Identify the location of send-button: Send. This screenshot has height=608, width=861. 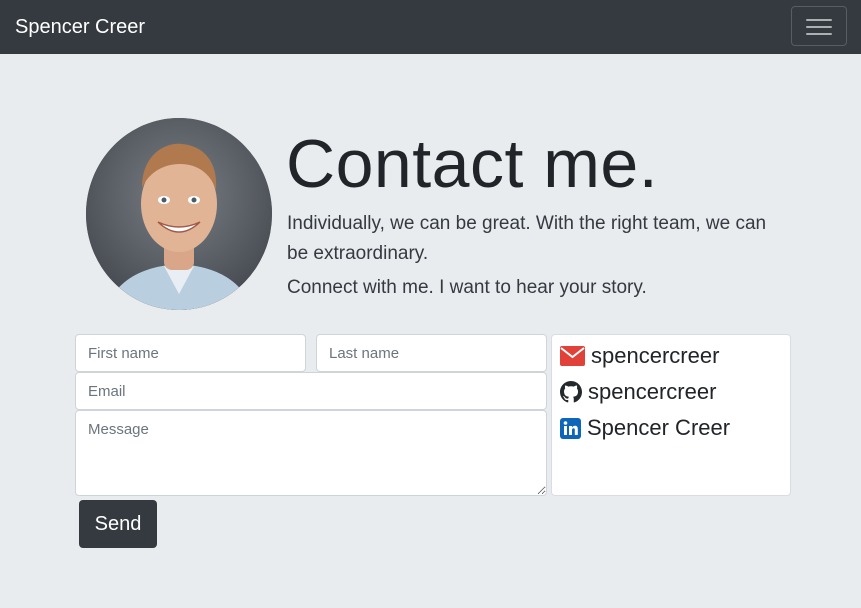
(118, 524).